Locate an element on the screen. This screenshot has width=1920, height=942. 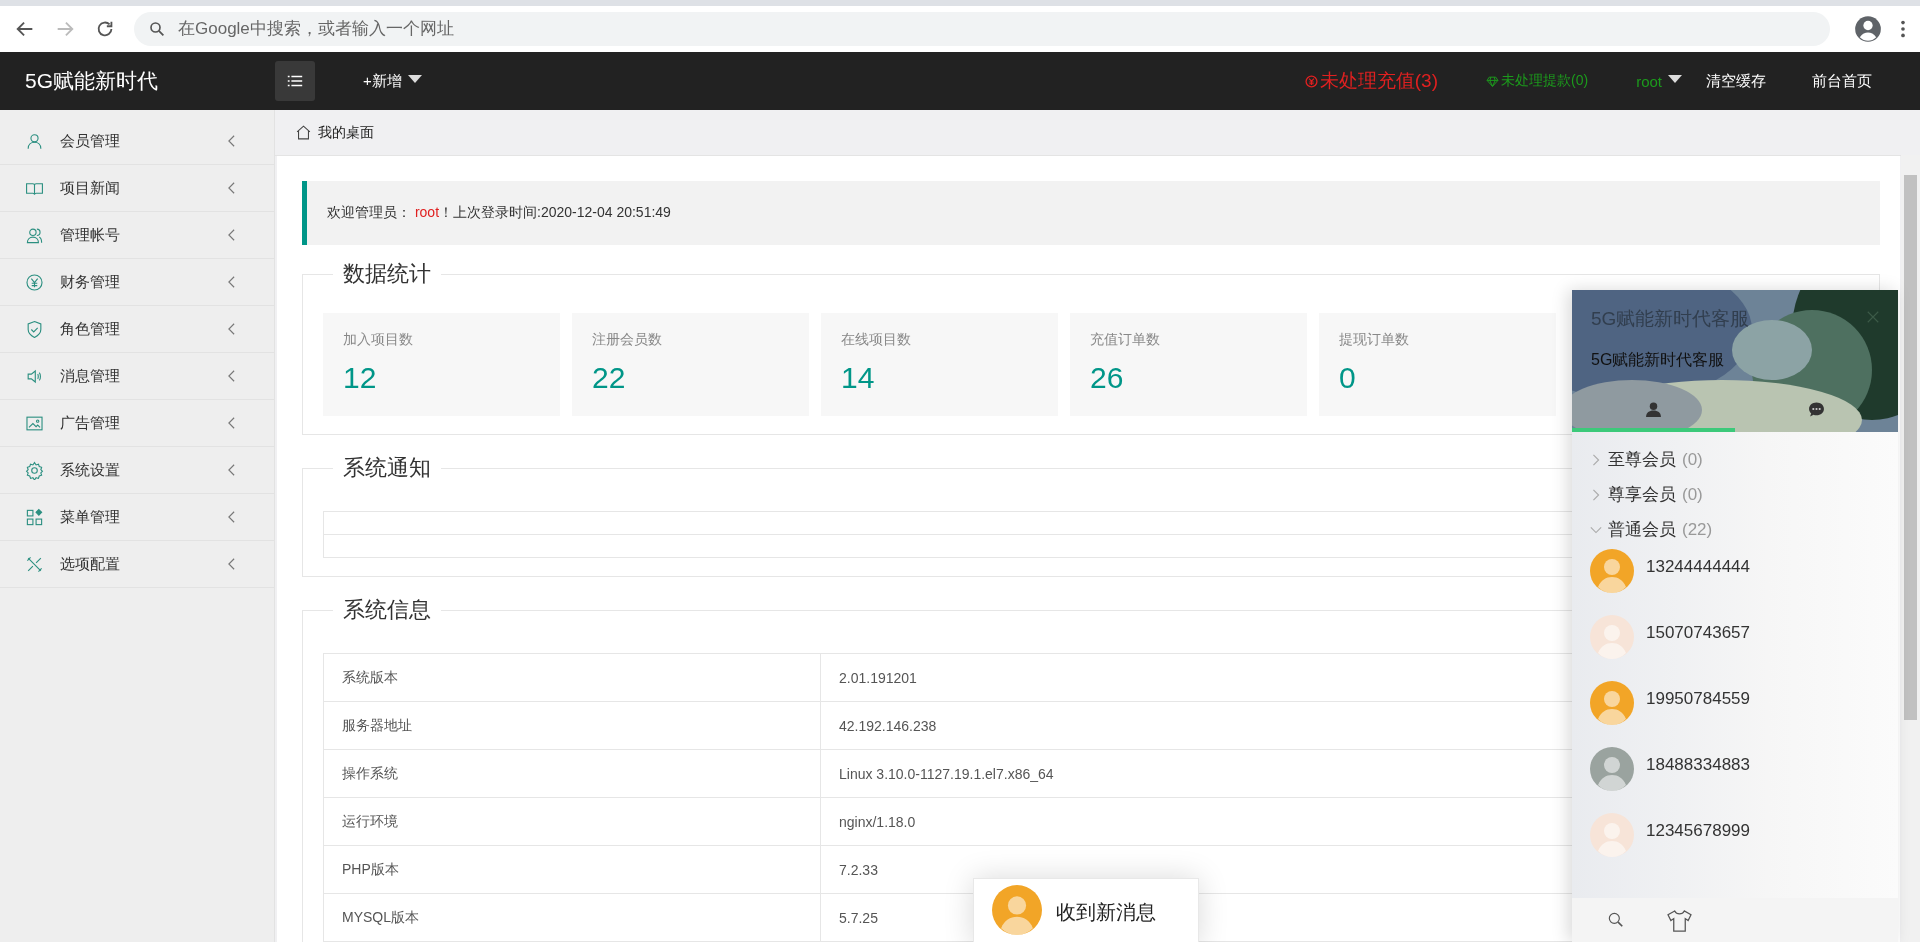
sidebar-item: 菜单管理 is located at coordinates (137, 517).